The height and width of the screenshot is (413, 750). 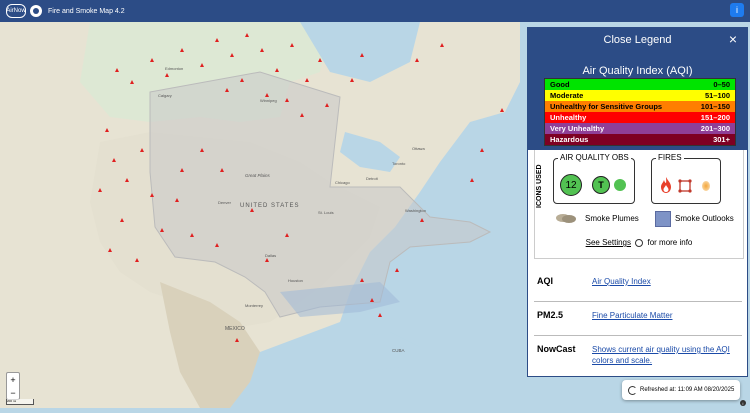 I want to click on info-button: i, so click(x=737, y=10).